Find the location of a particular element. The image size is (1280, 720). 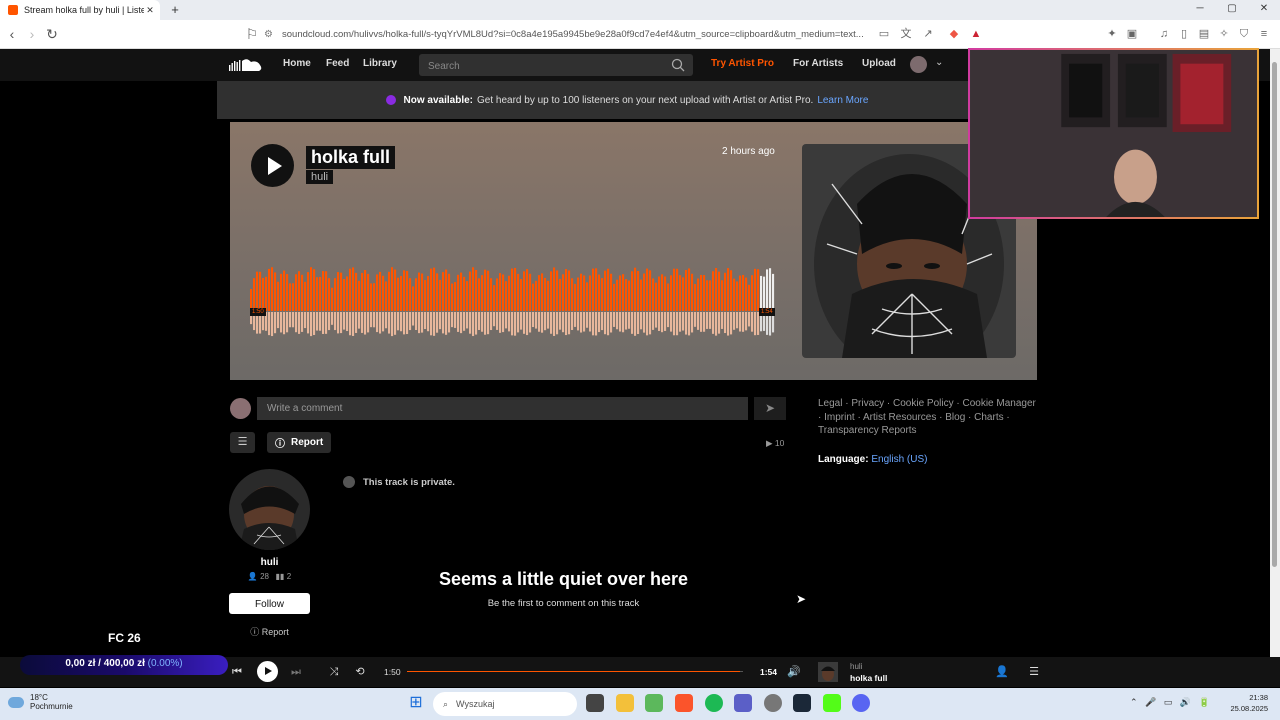

search-icon is located at coordinates (678, 65).